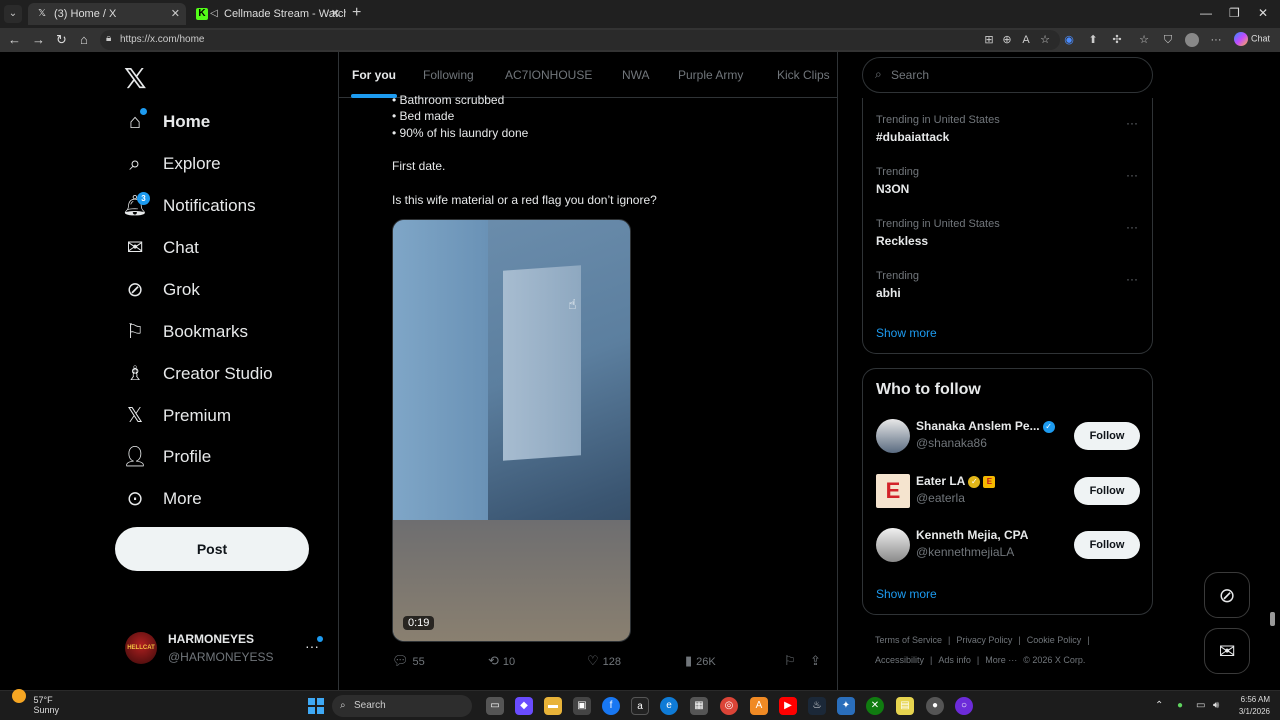 The width and height of the screenshot is (1280, 720). I want to click on edge-icon: e, so click(669, 706).